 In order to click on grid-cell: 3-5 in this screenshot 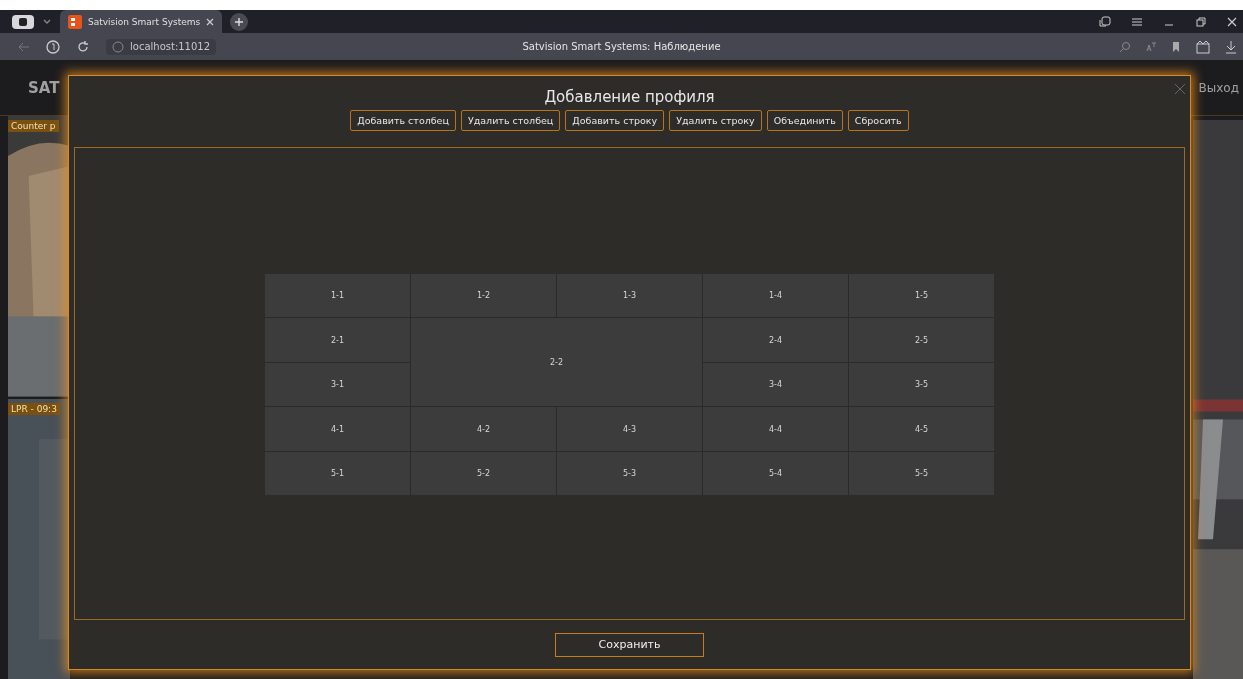, I will do `click(921, 384)`.